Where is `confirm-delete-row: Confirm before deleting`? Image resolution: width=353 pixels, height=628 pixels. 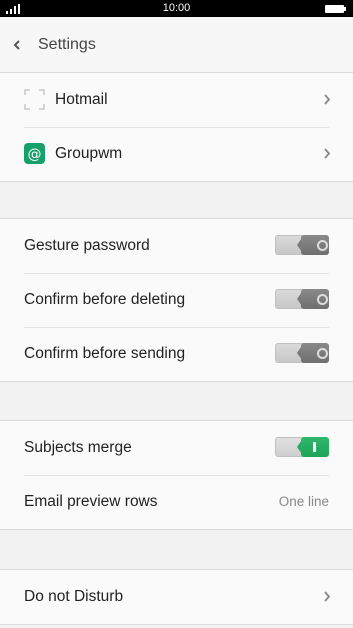
confirm-delete-row: Confirm before deleting is located at coordinates (176, 300).